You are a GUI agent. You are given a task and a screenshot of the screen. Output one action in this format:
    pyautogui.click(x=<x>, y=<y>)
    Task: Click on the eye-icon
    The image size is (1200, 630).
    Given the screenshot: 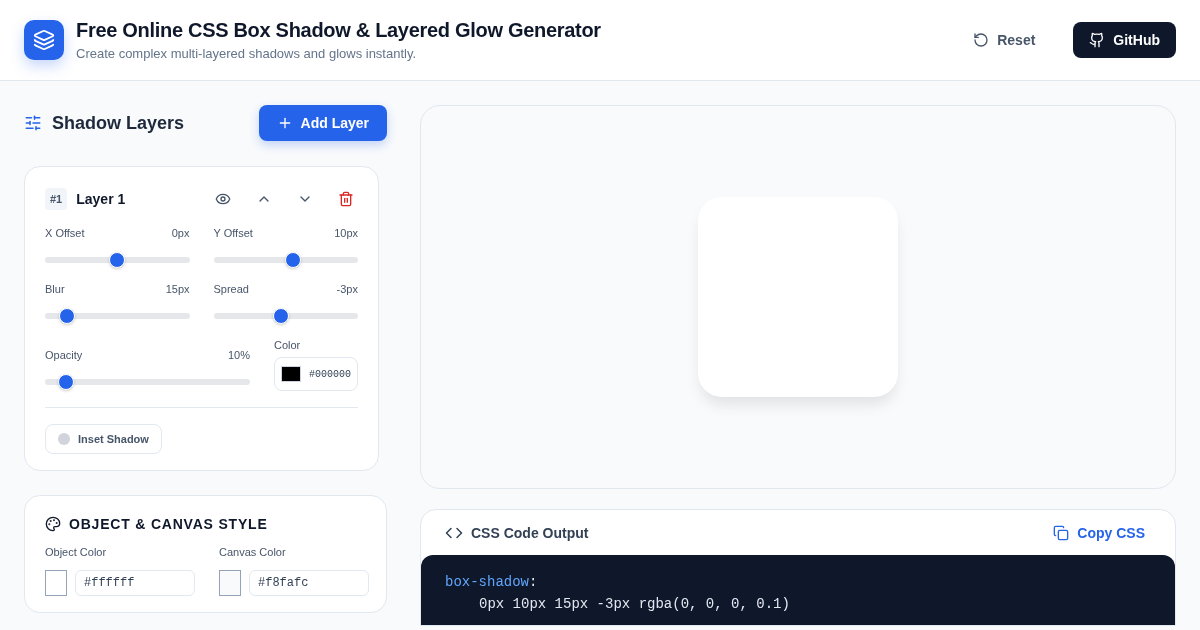 What is the action you would take?
    pyautogui.click(x=223, y=199)
    